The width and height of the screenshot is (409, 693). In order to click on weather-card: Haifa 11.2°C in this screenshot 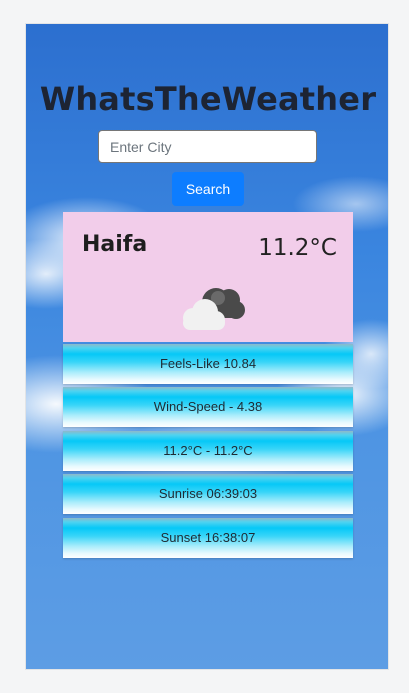, I will do `click(208, 277)`.